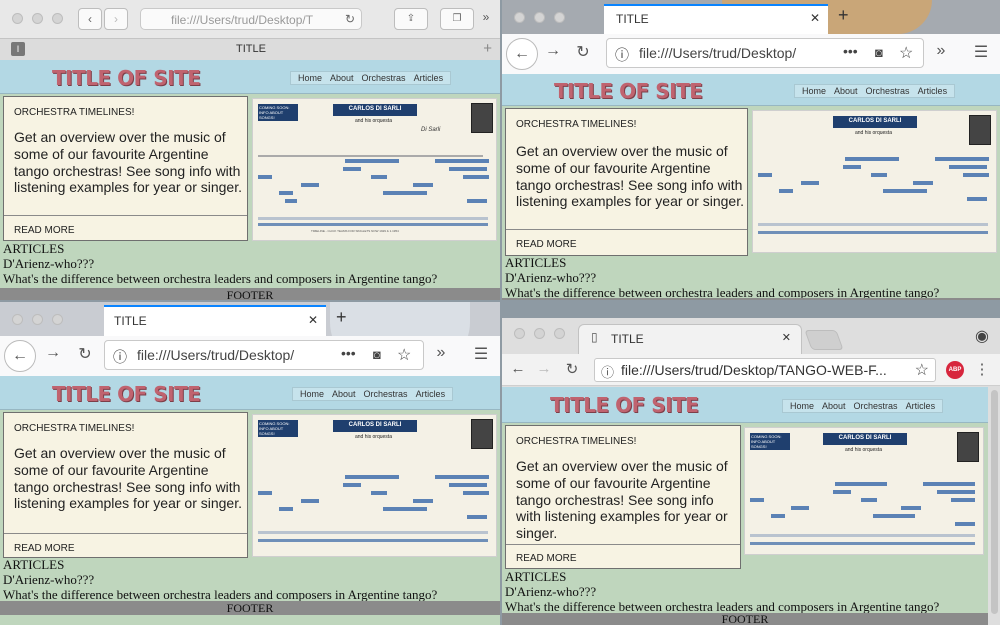  What do you see at coordinates (457, 19) in the screenshot?
I see `tabs-icon: ❐` at bounding box center [457, 19].